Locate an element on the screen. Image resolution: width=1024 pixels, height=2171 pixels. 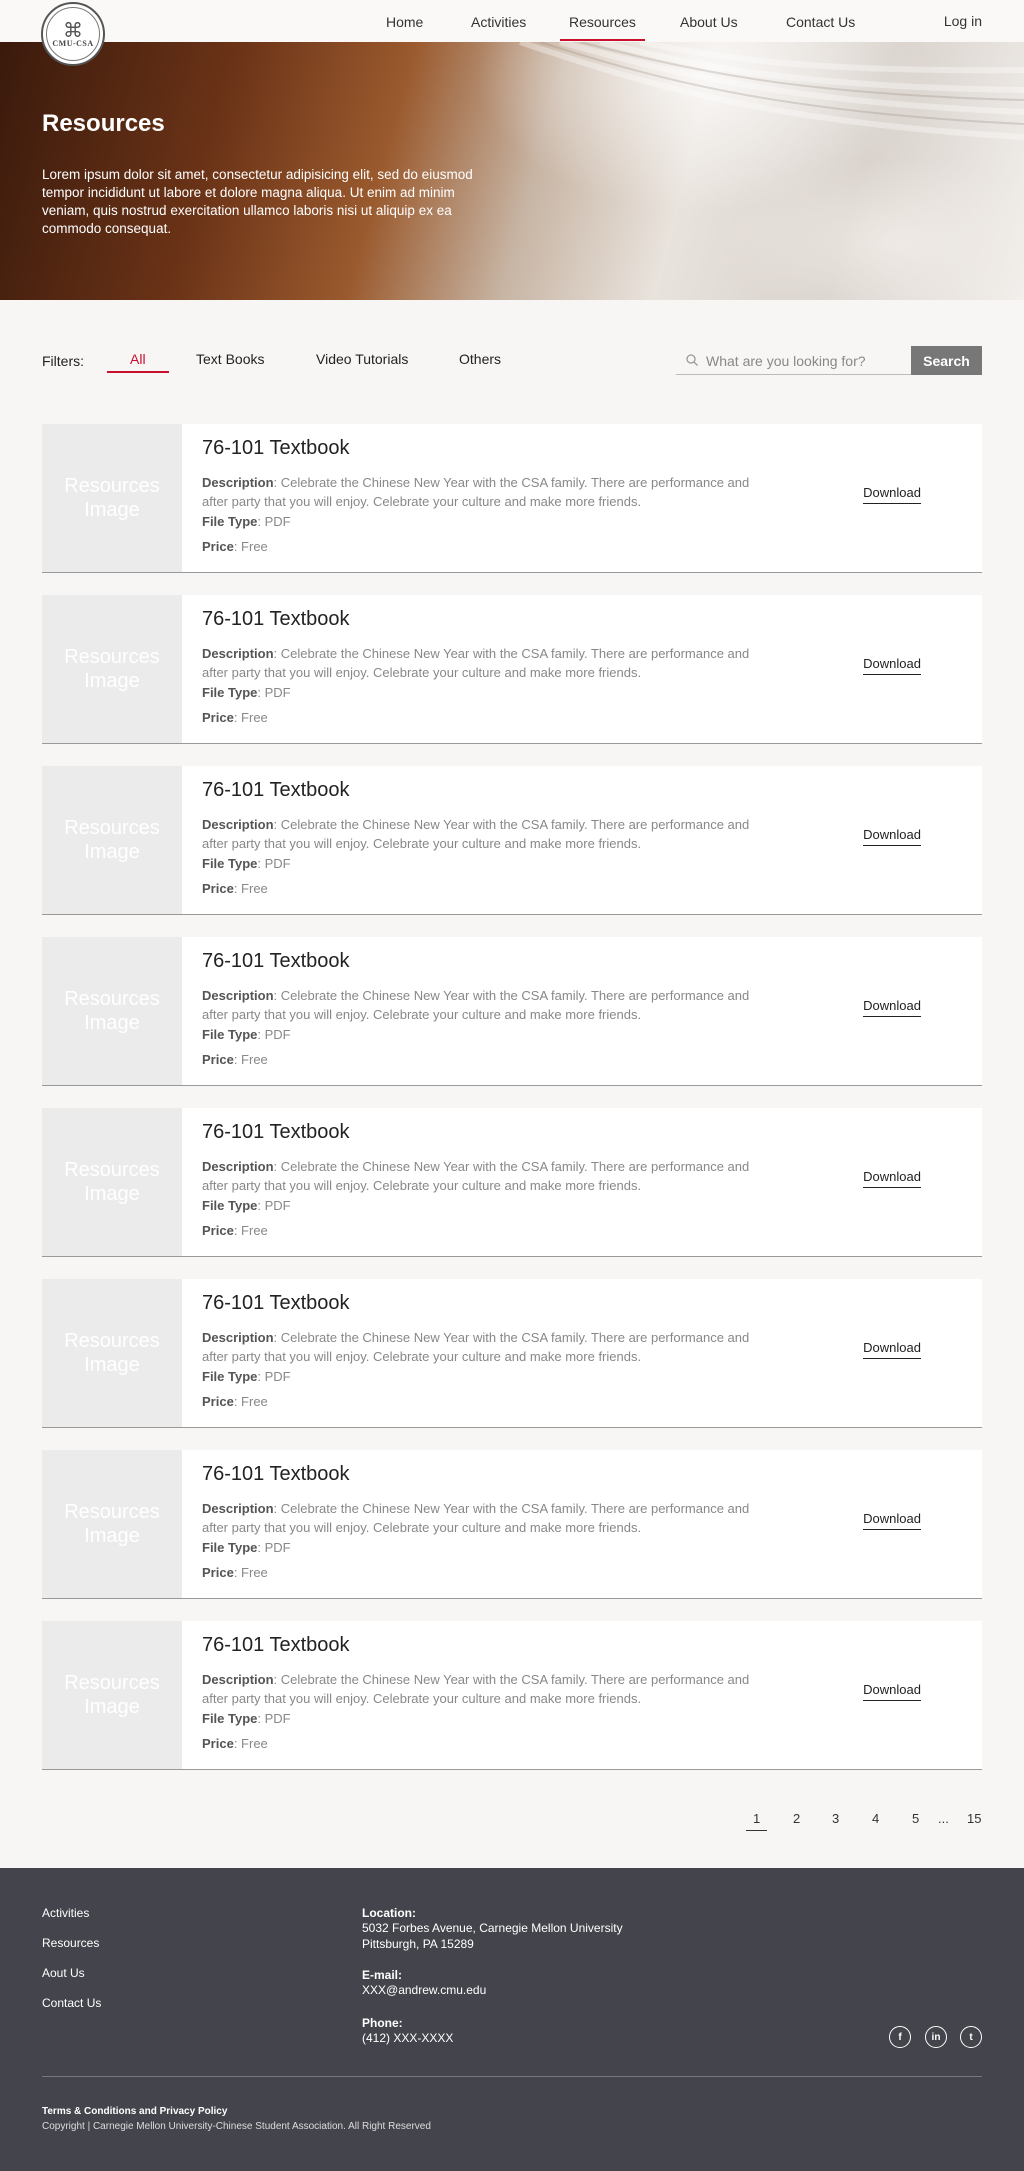
page-5: 5 is located at coordinates (915, 1818).